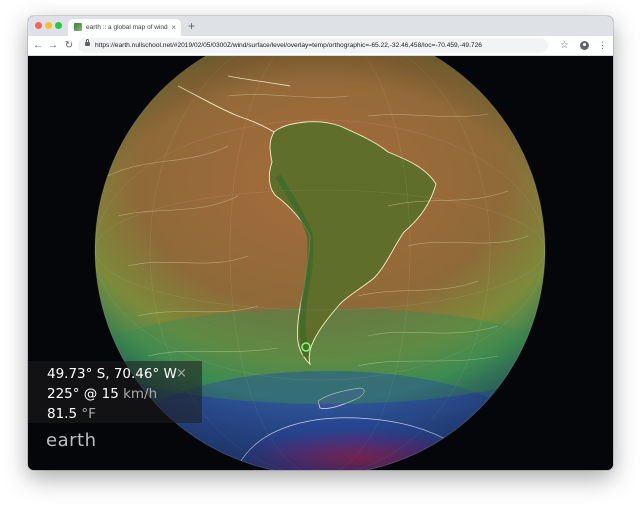 This screenshot has height=510, width=640. What do you see at coordinates (140, 394) in the screenshot?
I see `wind-unit-toggle: km/h` at bounding box center [140, 394].